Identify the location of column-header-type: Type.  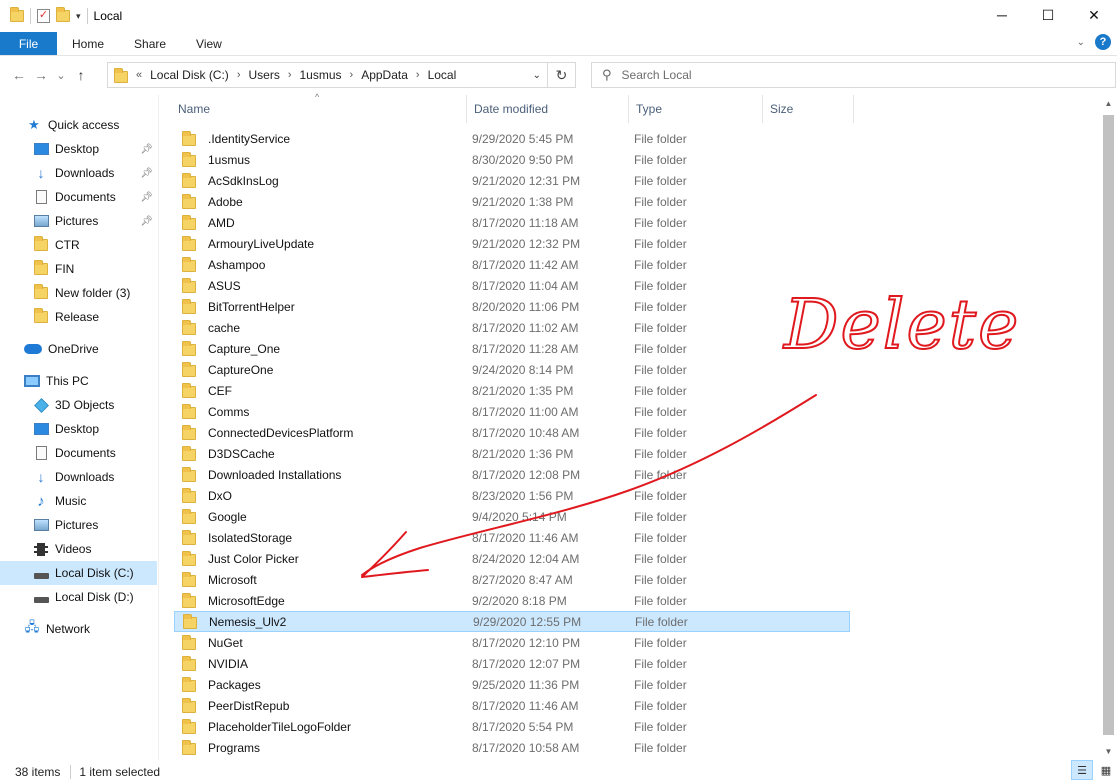
(696, 109).